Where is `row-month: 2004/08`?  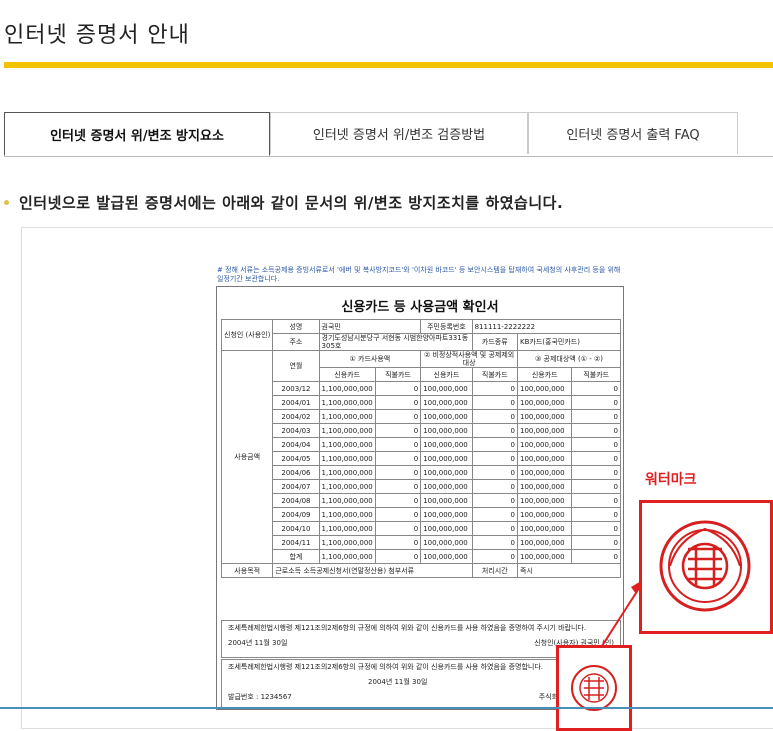
row-month: 2004/08 is located at coordinates (296, 500).